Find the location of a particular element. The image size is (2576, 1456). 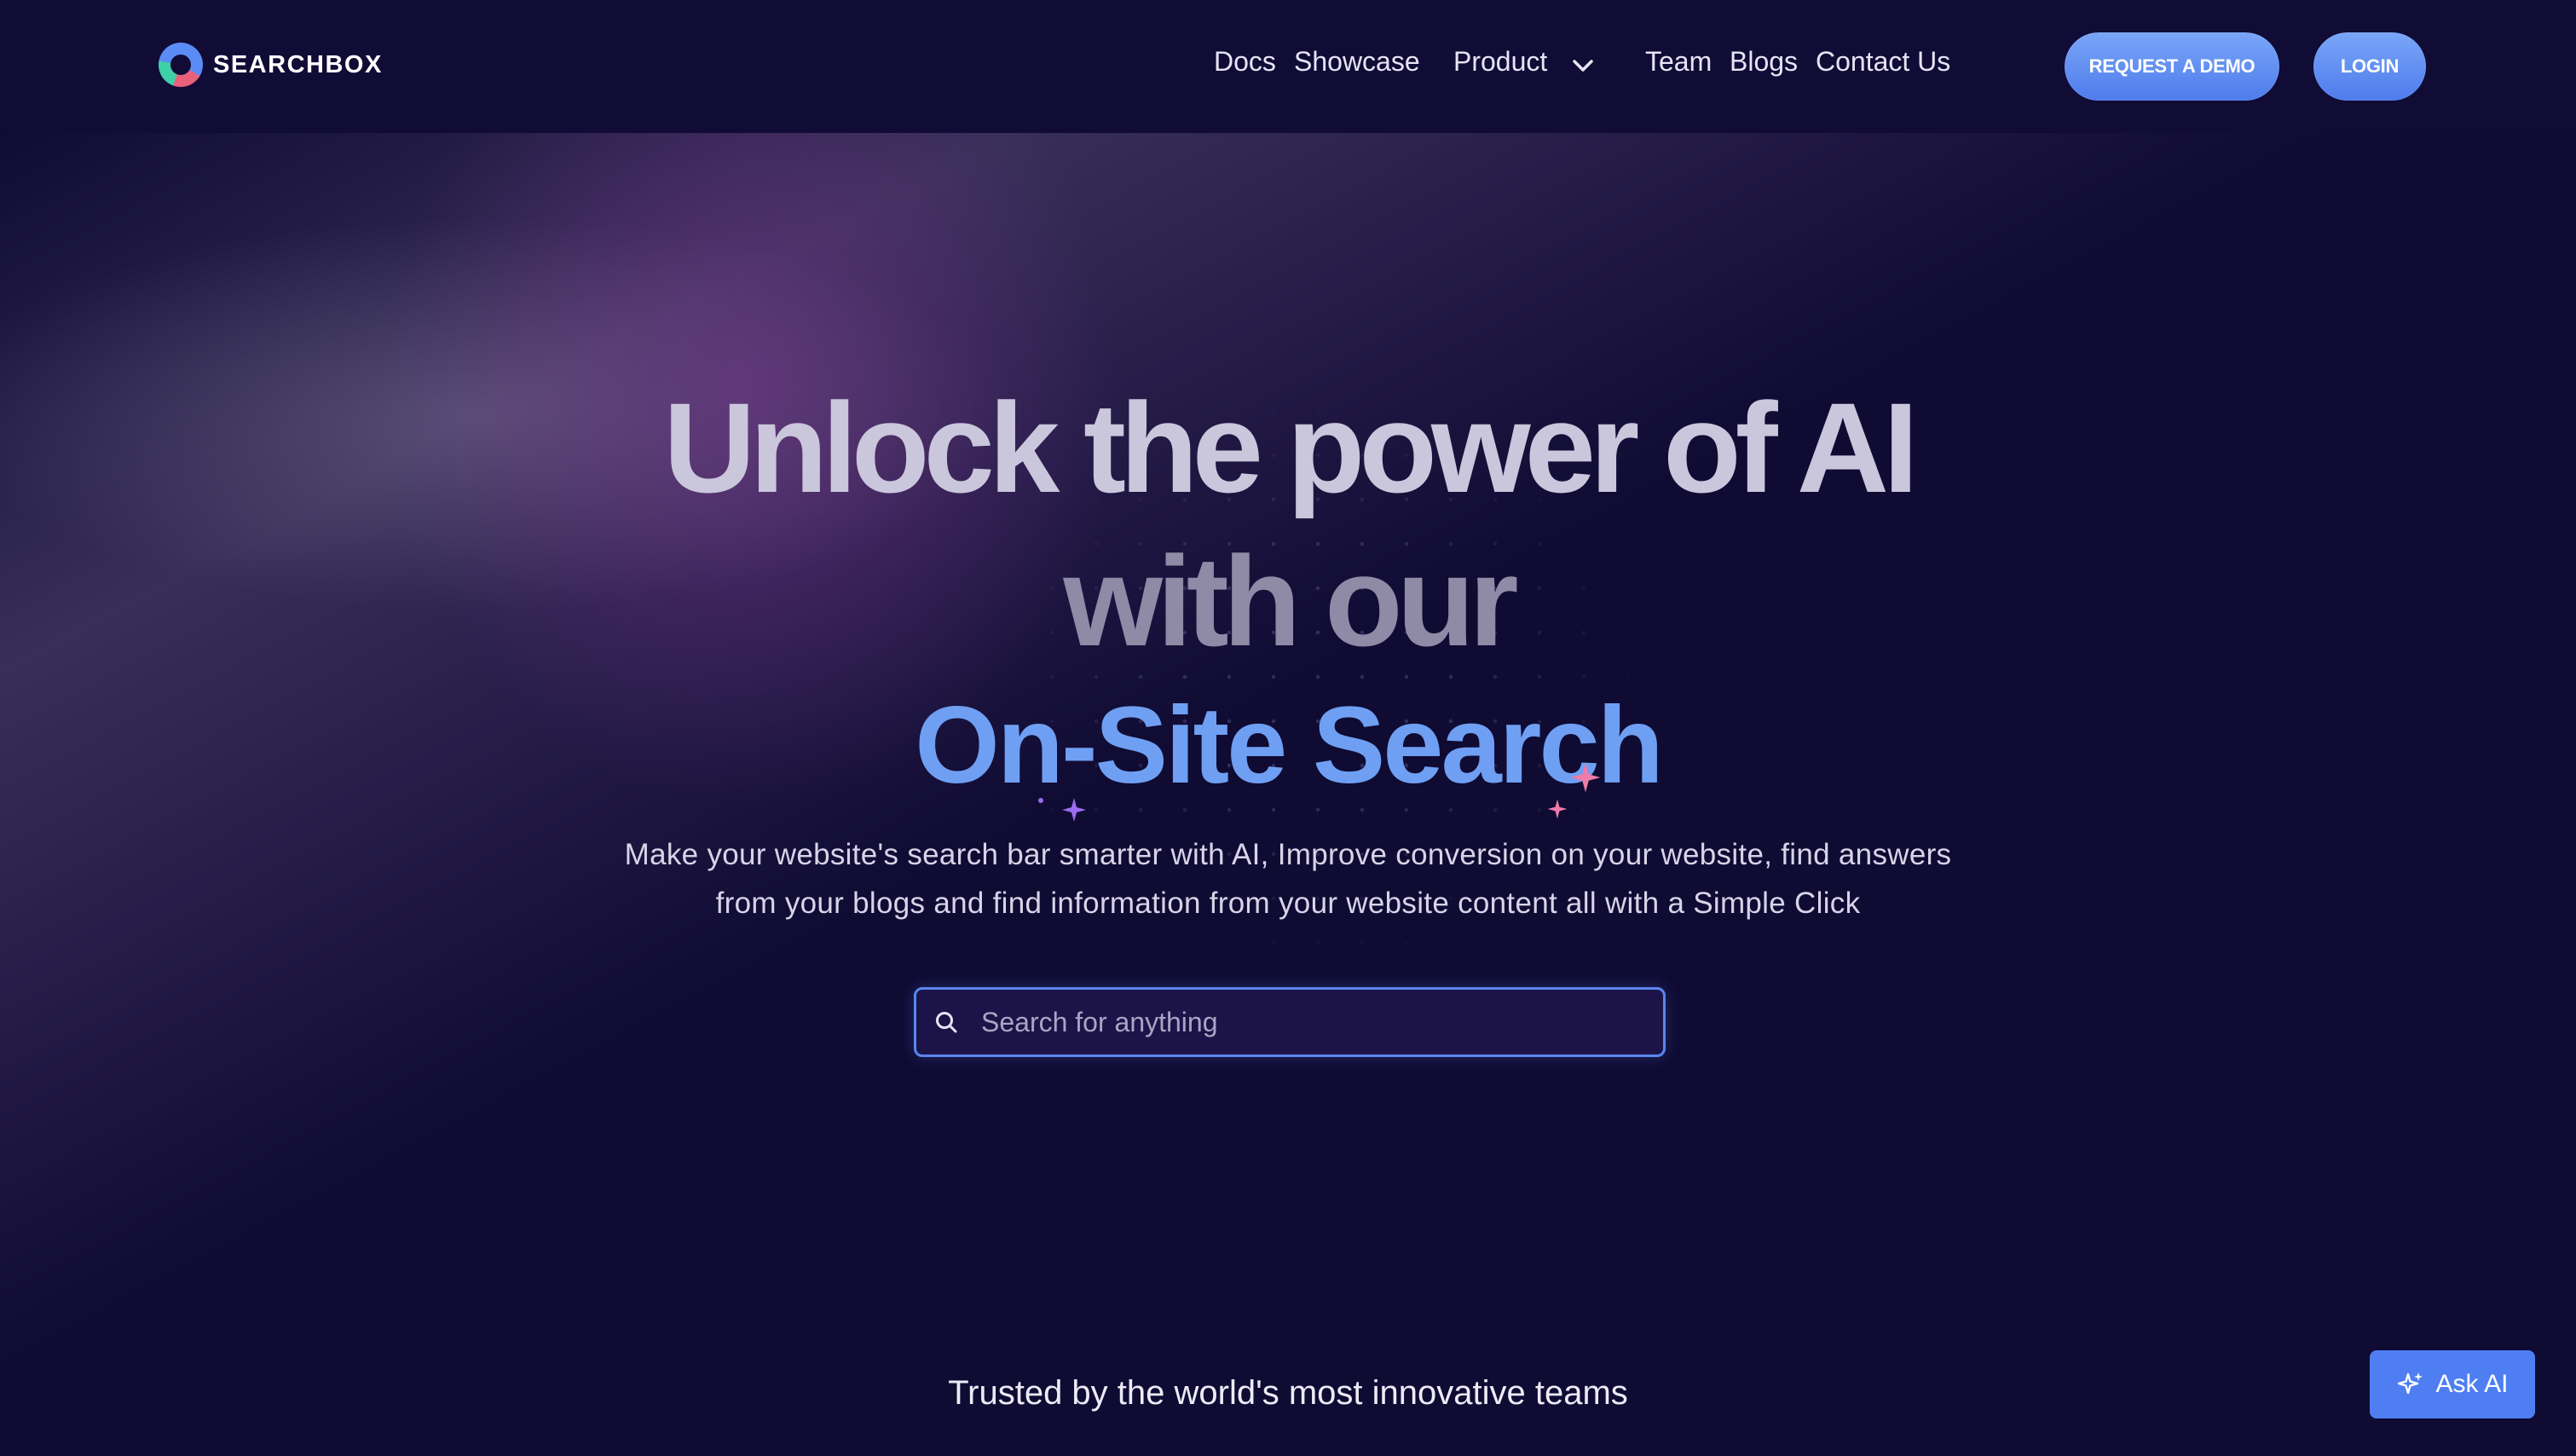

brand-logo: SEARCHBOX is located at coordinates (271, 65).